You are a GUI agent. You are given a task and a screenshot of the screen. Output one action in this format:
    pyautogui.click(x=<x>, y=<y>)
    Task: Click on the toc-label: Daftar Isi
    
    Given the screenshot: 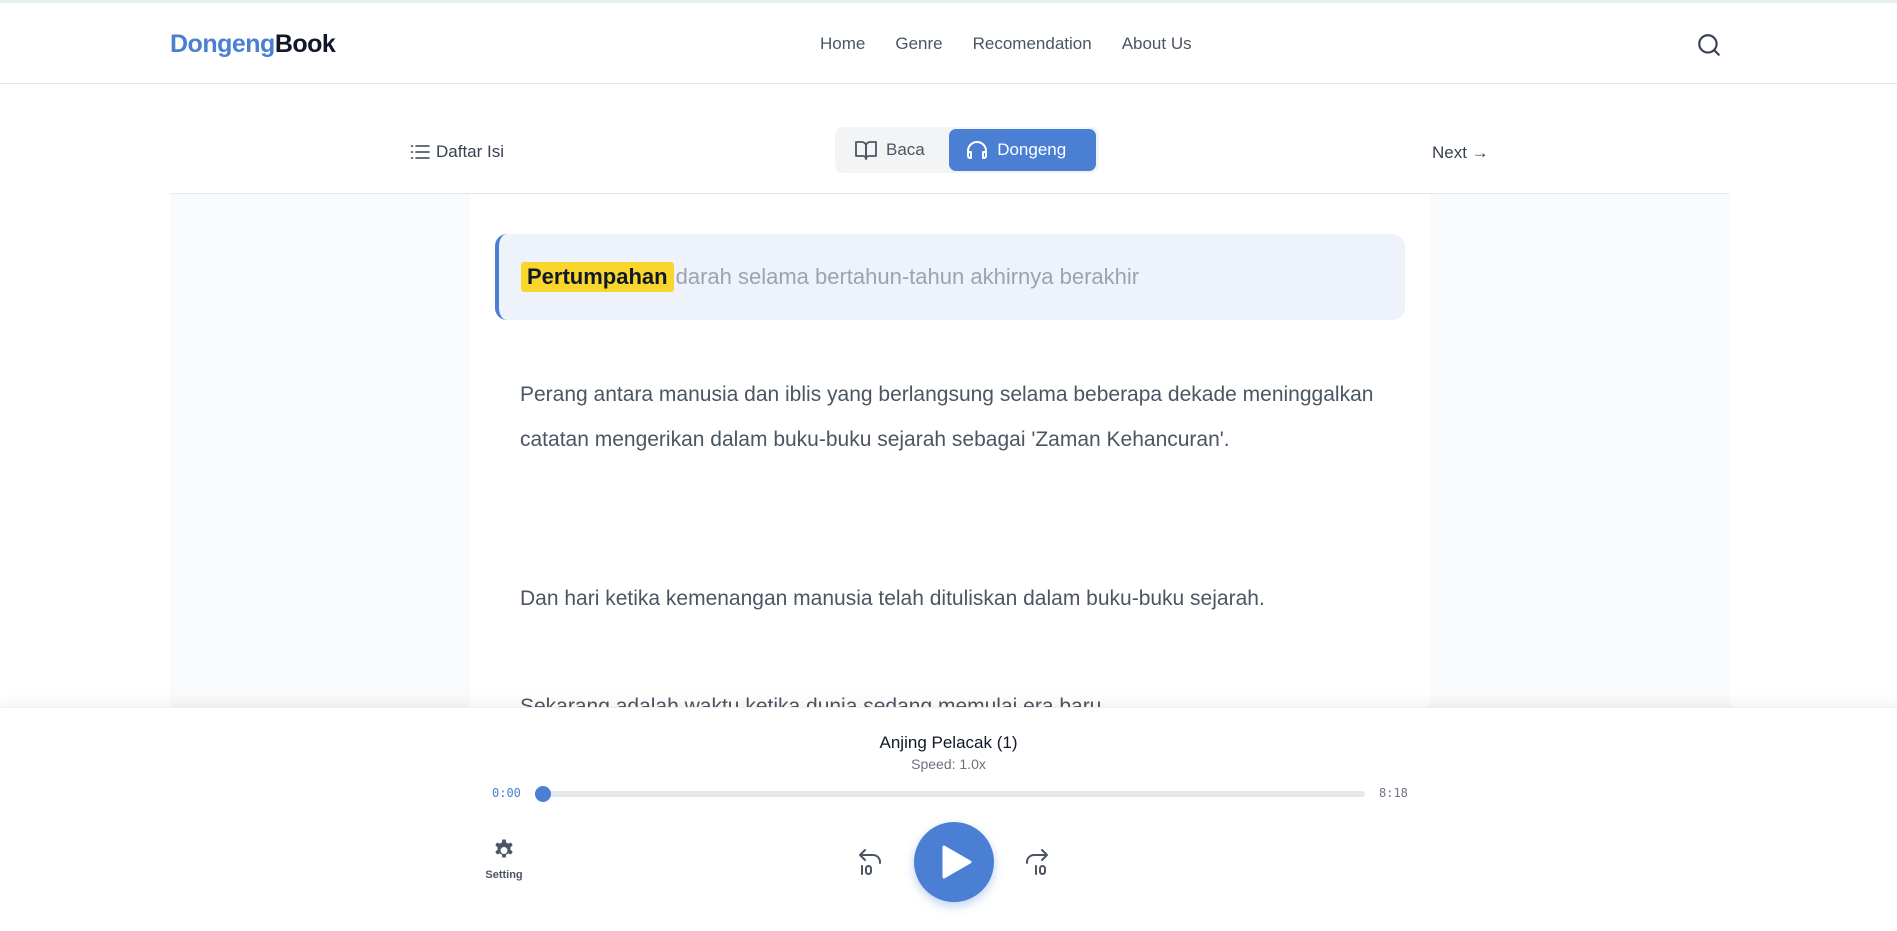 What is the action you would take?
    pyautogui.click(x=470, y=151)
    